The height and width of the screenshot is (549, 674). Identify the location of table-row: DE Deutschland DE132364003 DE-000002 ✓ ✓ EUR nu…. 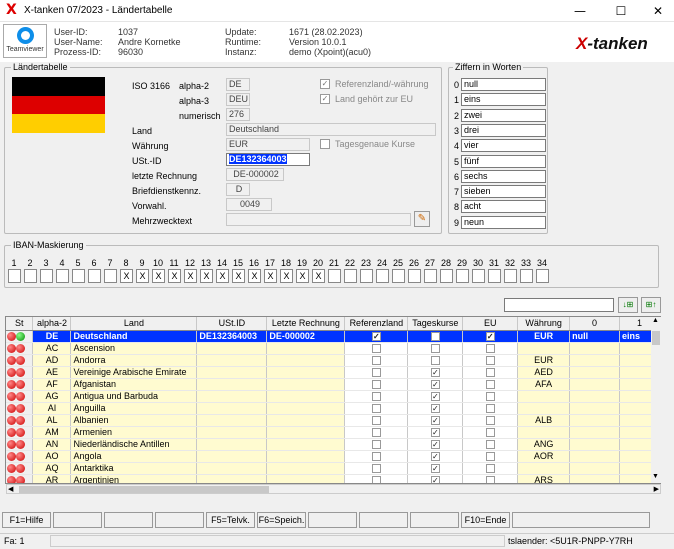
(333, 336).